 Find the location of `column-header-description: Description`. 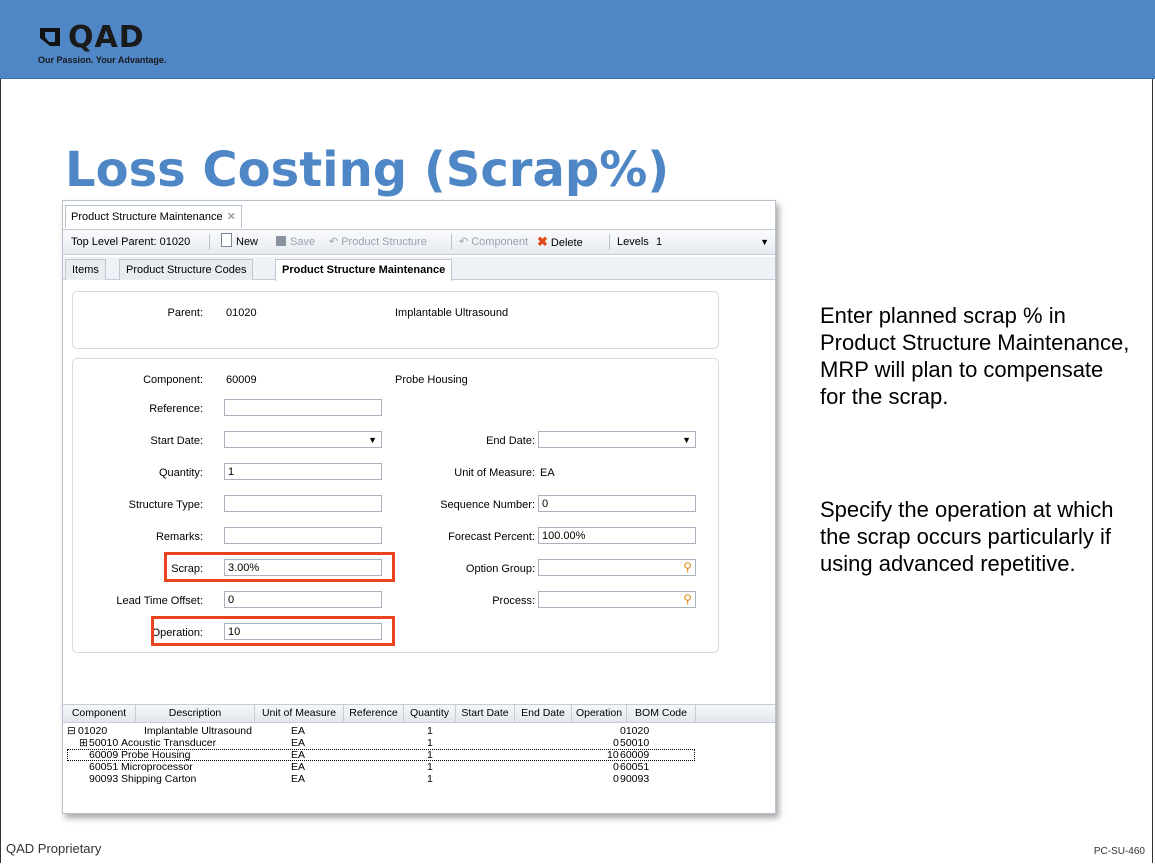

column-header-description: Description is located at coordinates (195, 713).